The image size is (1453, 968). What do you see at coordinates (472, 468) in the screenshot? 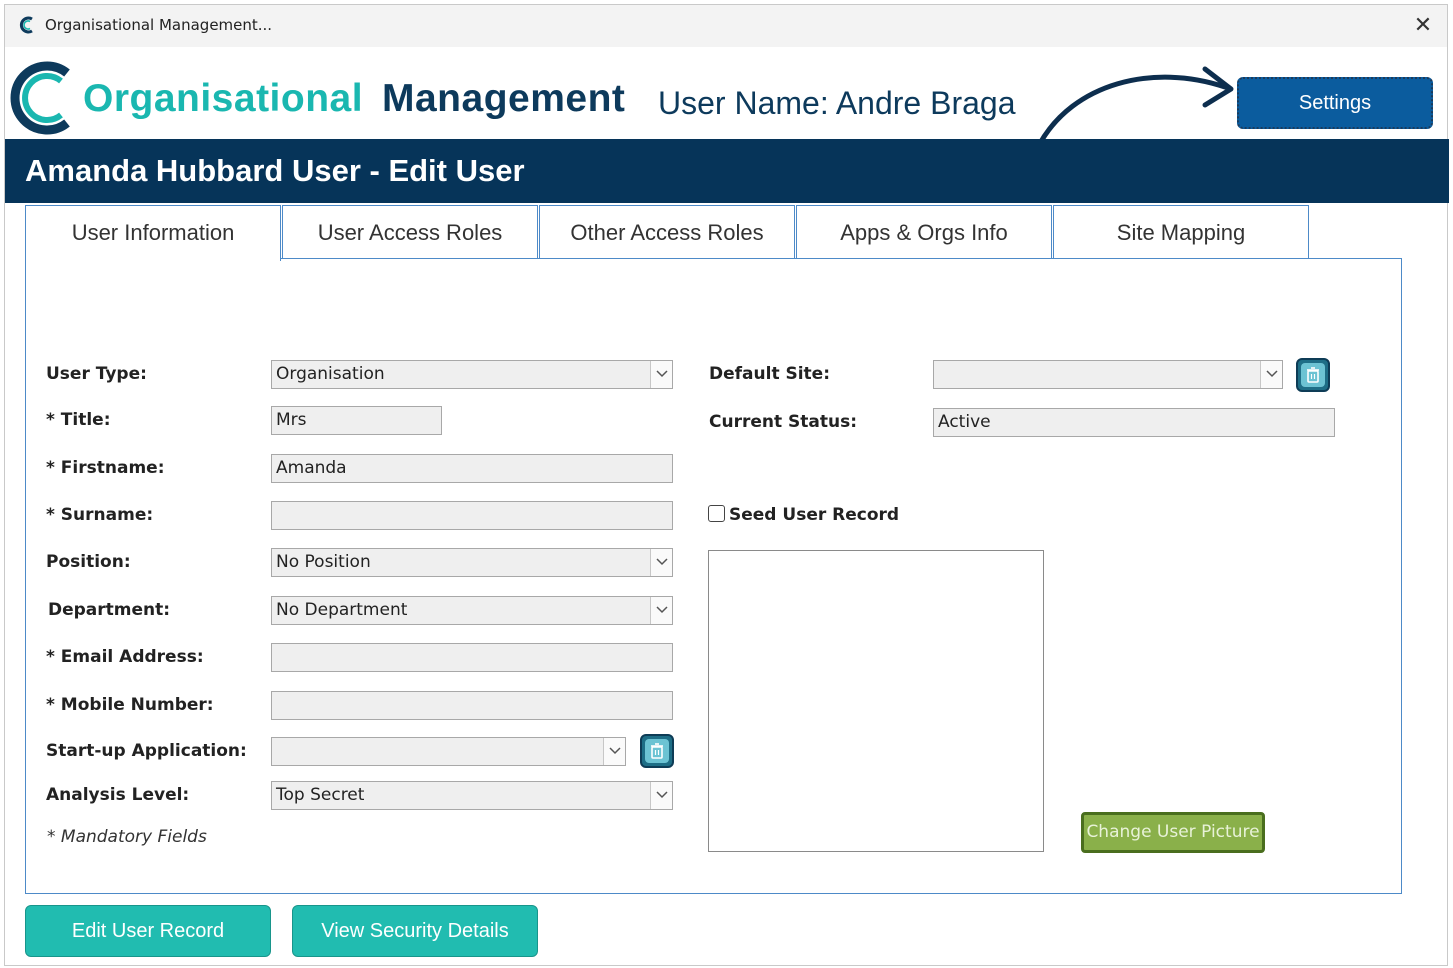
I see `firstname-field: Amanda` at bounding box center [472, 468].